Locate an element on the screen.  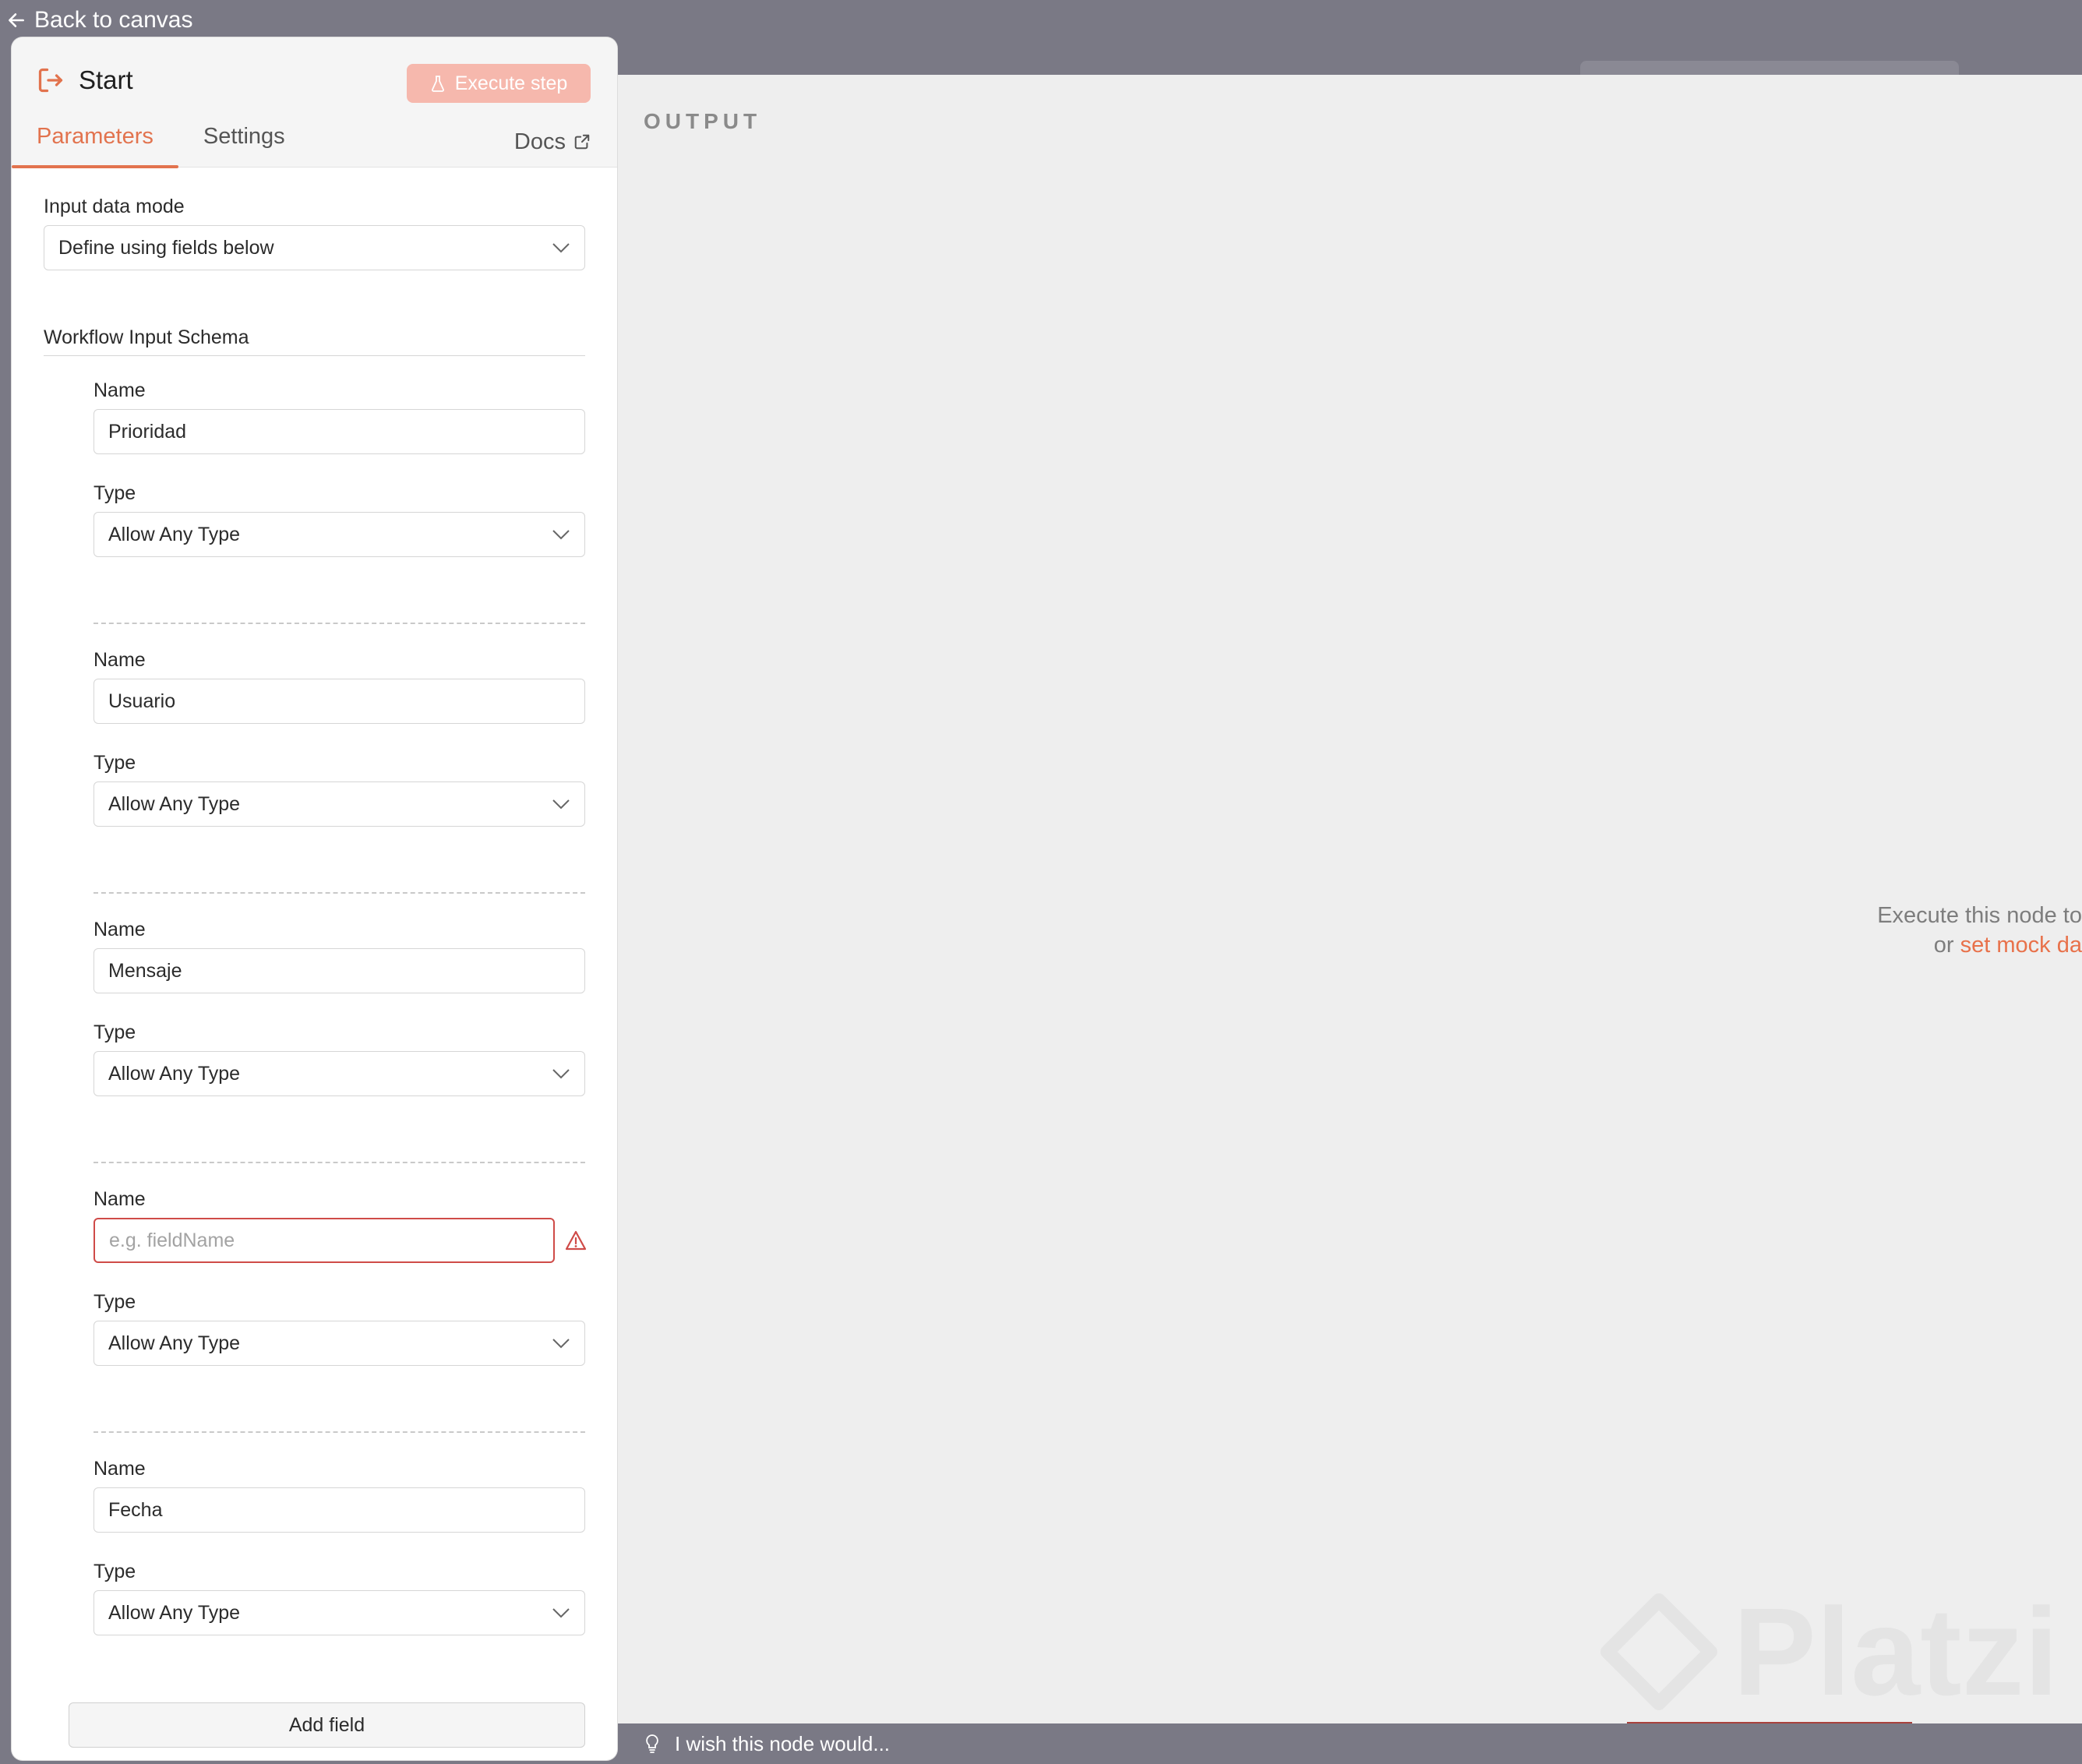
output-hint-line: Execute this node to is located at coordinates (1980, 915).